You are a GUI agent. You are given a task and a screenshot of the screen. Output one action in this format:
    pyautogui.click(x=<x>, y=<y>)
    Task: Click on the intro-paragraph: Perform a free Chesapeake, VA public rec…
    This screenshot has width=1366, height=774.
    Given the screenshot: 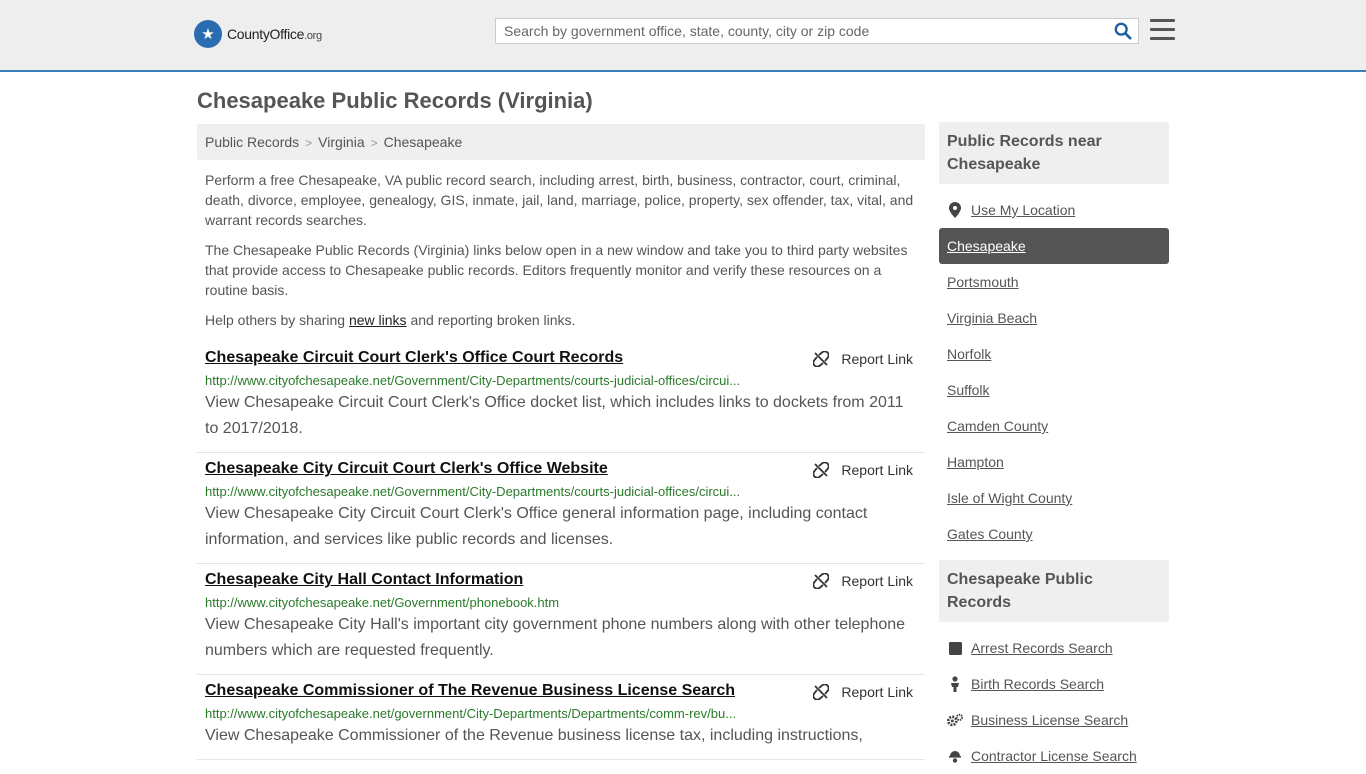 What is the action you would take?
    pyautogui.click(x=559, y=200)
    